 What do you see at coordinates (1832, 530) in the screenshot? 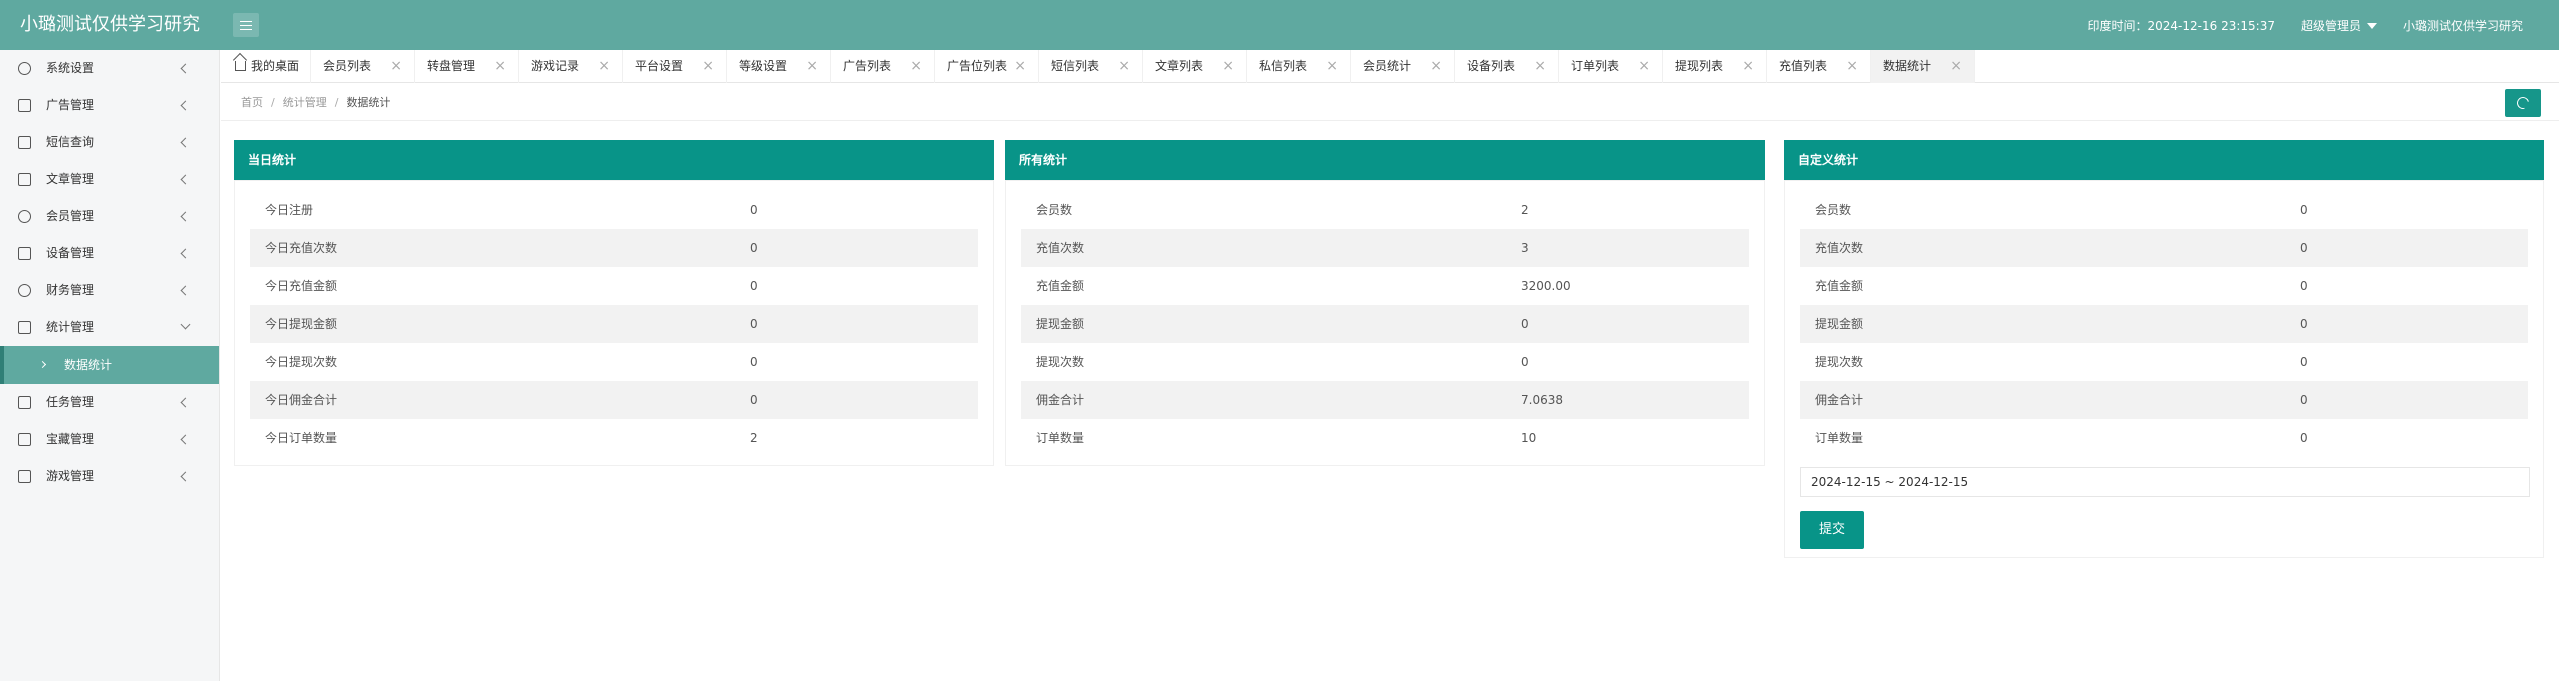
I see `submit-button: 提交` at bounding box center [1832, 530].